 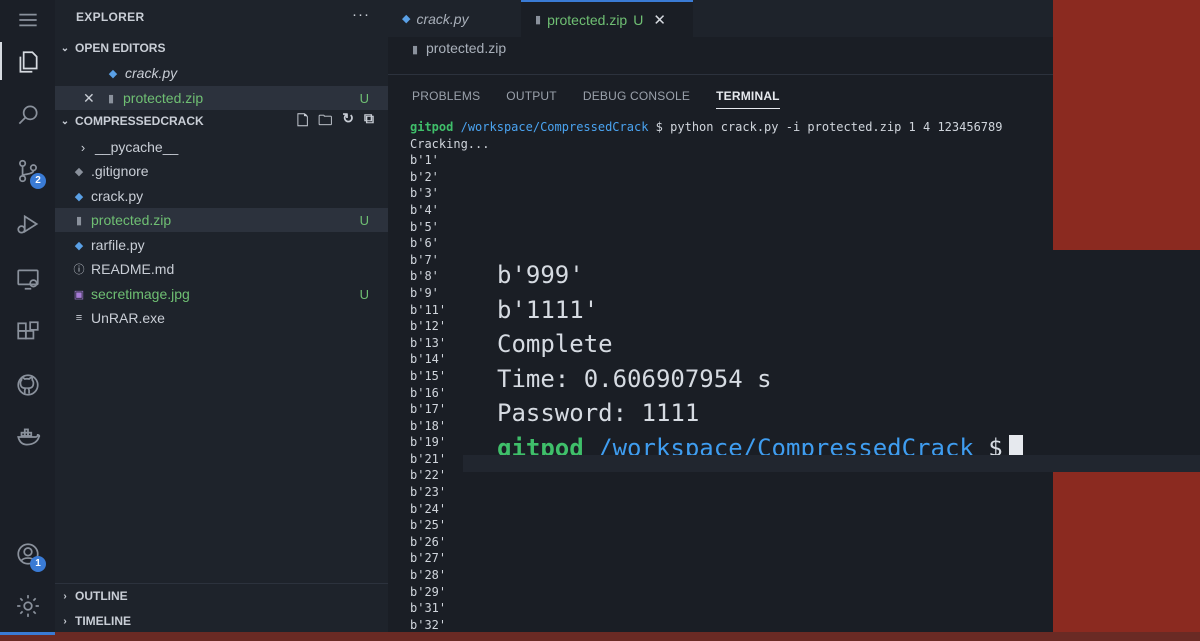 I want to click on source-control-icon: 2, so click(x=29, y=172).